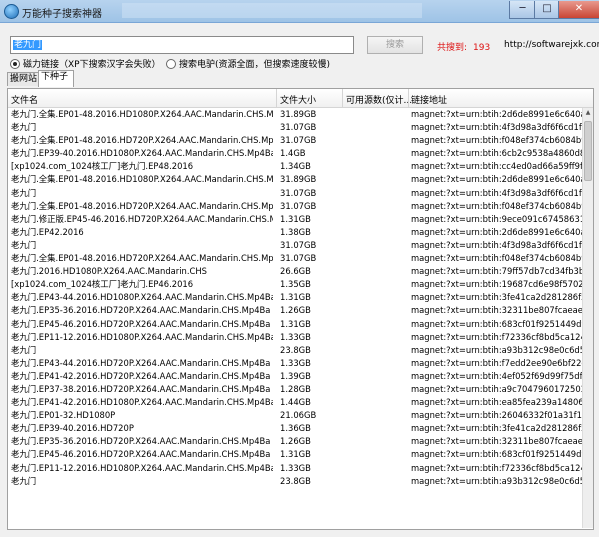 Image resolution: width=599 pixels, height=537 pixels. I want to click on cell-size: 31.89GB, so click(298, 114).